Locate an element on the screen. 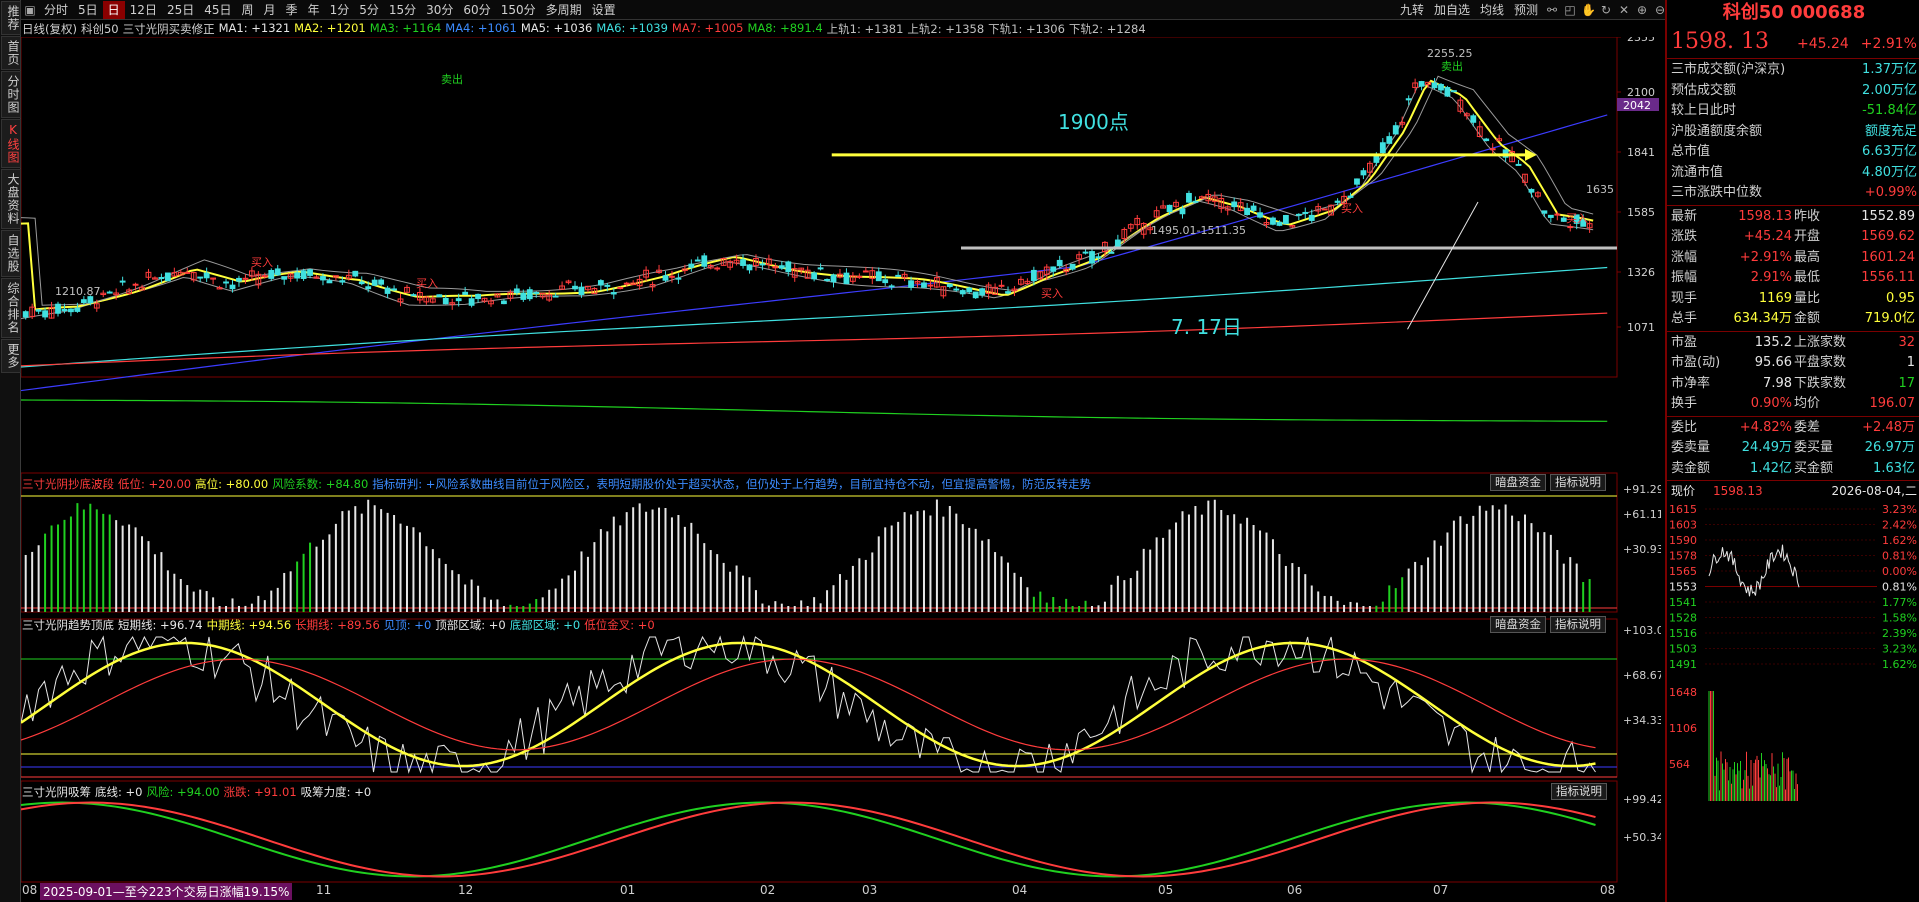  sub3-buttons: 指标说明 is located at coordinates (1579, 791).